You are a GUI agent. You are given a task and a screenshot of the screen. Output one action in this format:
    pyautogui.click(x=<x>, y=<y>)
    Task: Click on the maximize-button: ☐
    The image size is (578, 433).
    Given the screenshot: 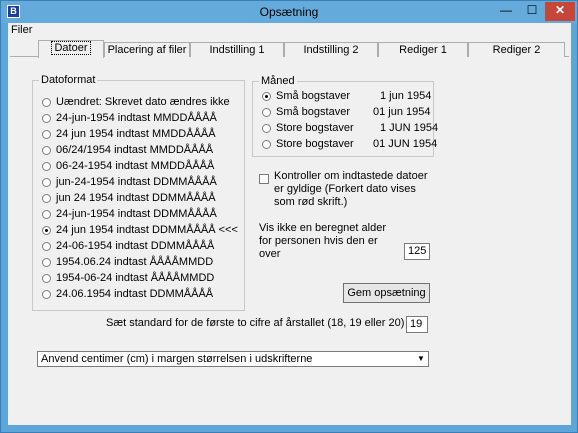 What is the action you would take?
    pyautogui.click(x=532, y=11)
    